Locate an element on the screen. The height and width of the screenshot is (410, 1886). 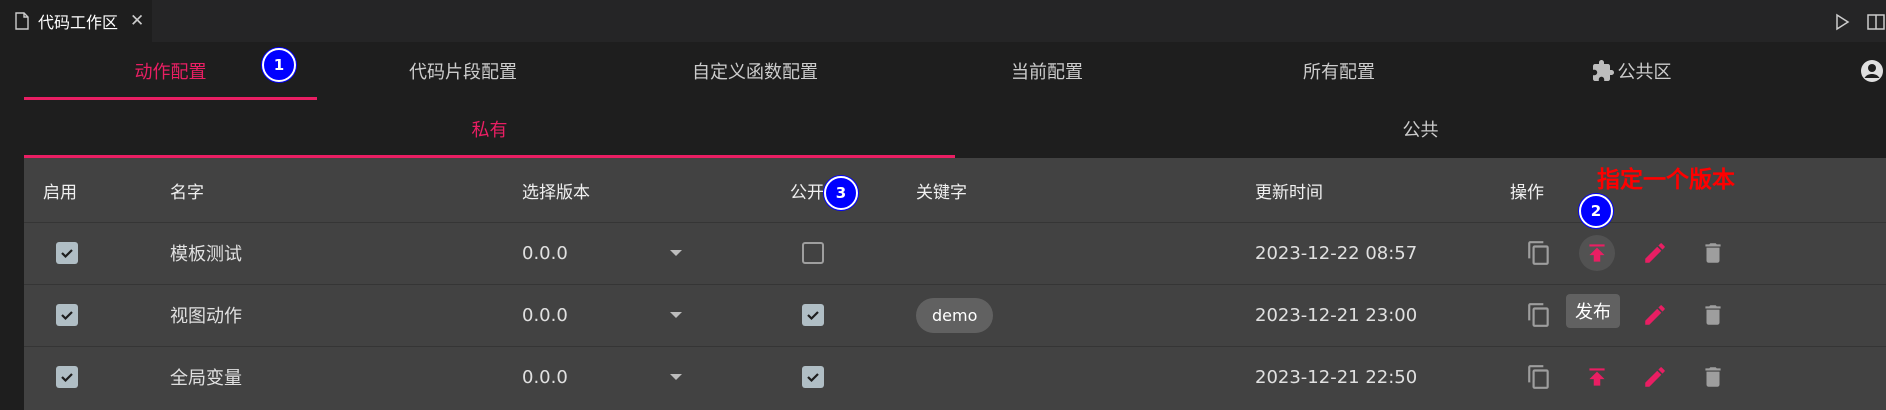
header-updated: 更新时间 is located at coordinates (1289, 192).